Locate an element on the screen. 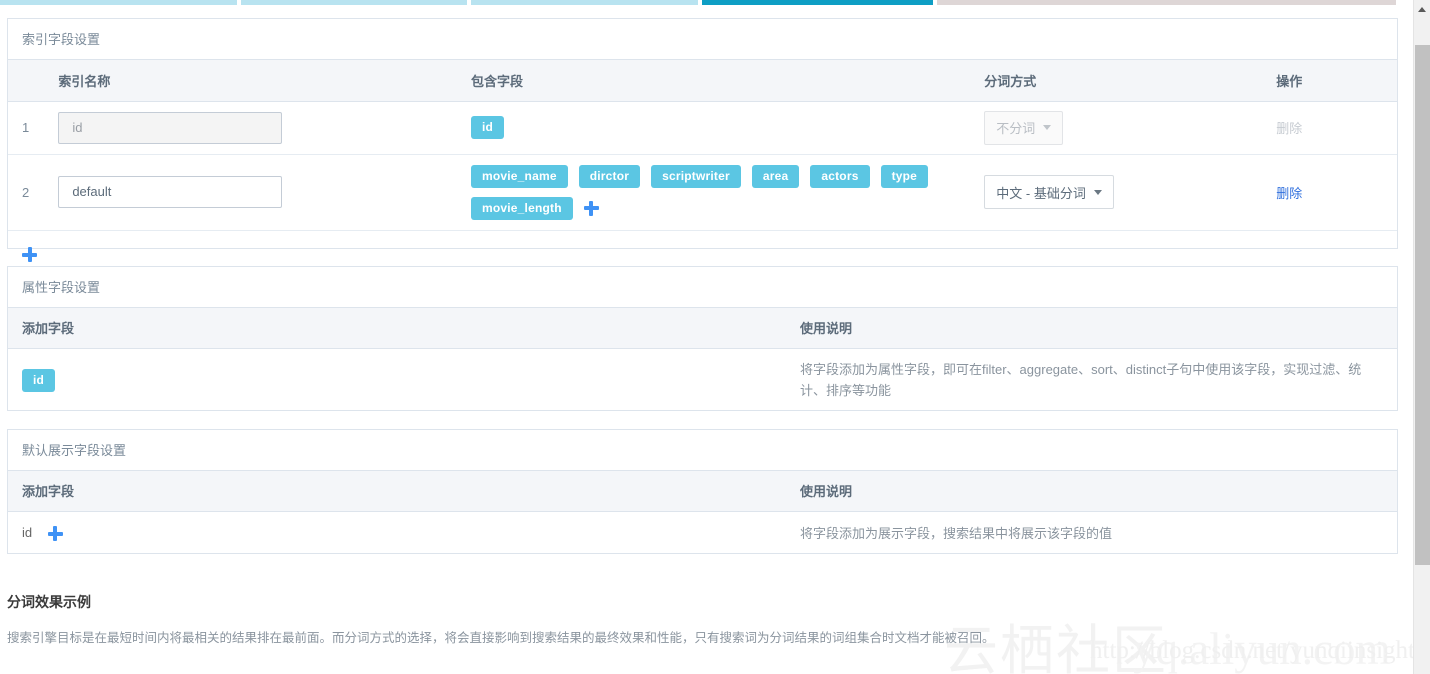 Image resolution: width=1430 pixels, height=674 pixels. col-header-rownum is located at coordinates (33, 81).